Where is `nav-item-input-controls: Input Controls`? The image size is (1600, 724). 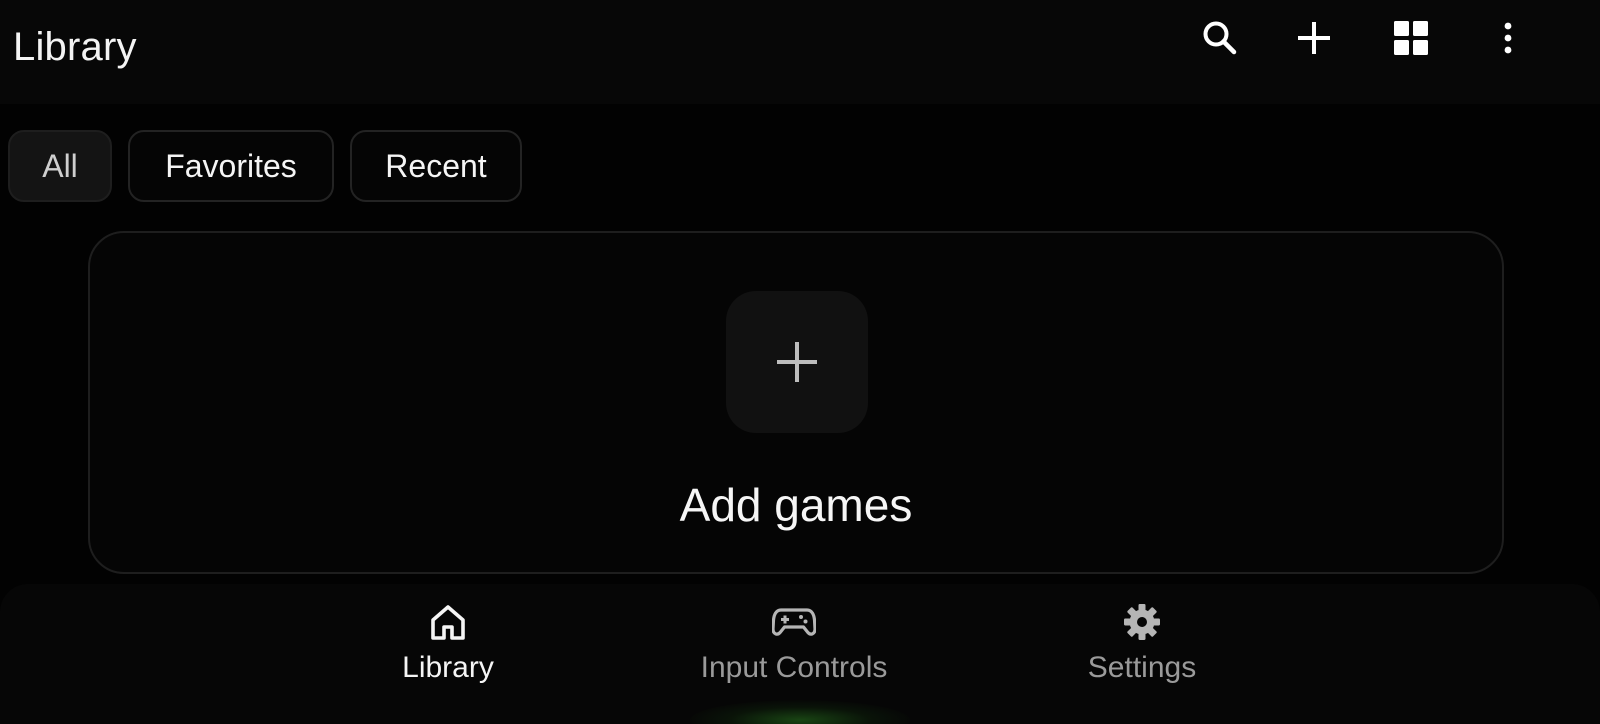 nav-item-input-controls: Input Controls is located at coordinates (794, 650).